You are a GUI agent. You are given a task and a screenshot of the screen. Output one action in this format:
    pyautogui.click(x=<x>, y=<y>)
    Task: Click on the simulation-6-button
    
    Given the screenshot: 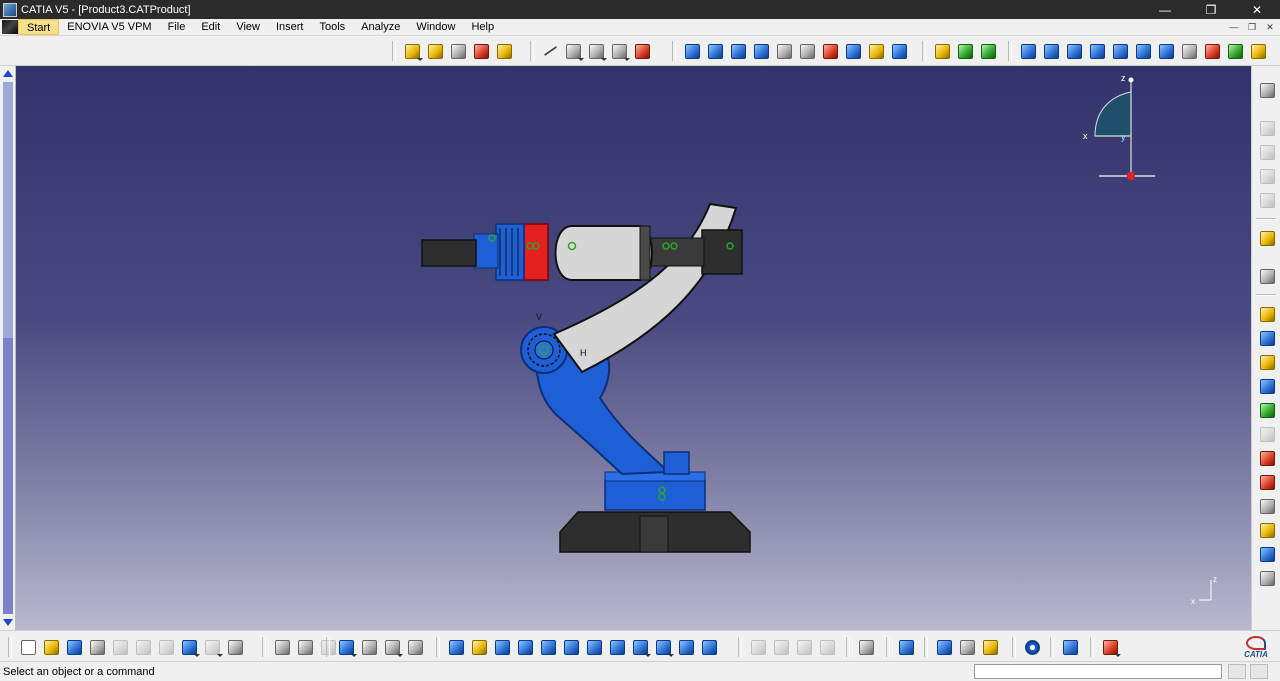 What is the action you would take?
    pyautogui.click(x=1267, y=434)
    